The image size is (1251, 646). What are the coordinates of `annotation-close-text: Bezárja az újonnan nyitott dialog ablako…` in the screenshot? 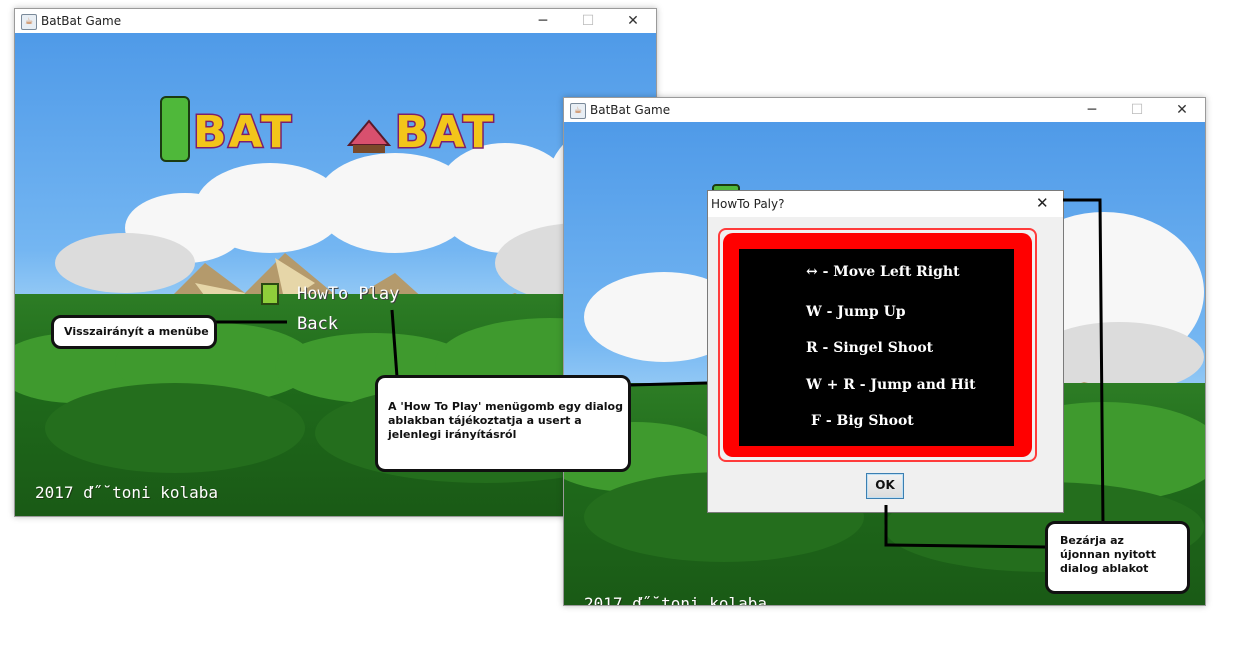 It's located at (1108, 554).